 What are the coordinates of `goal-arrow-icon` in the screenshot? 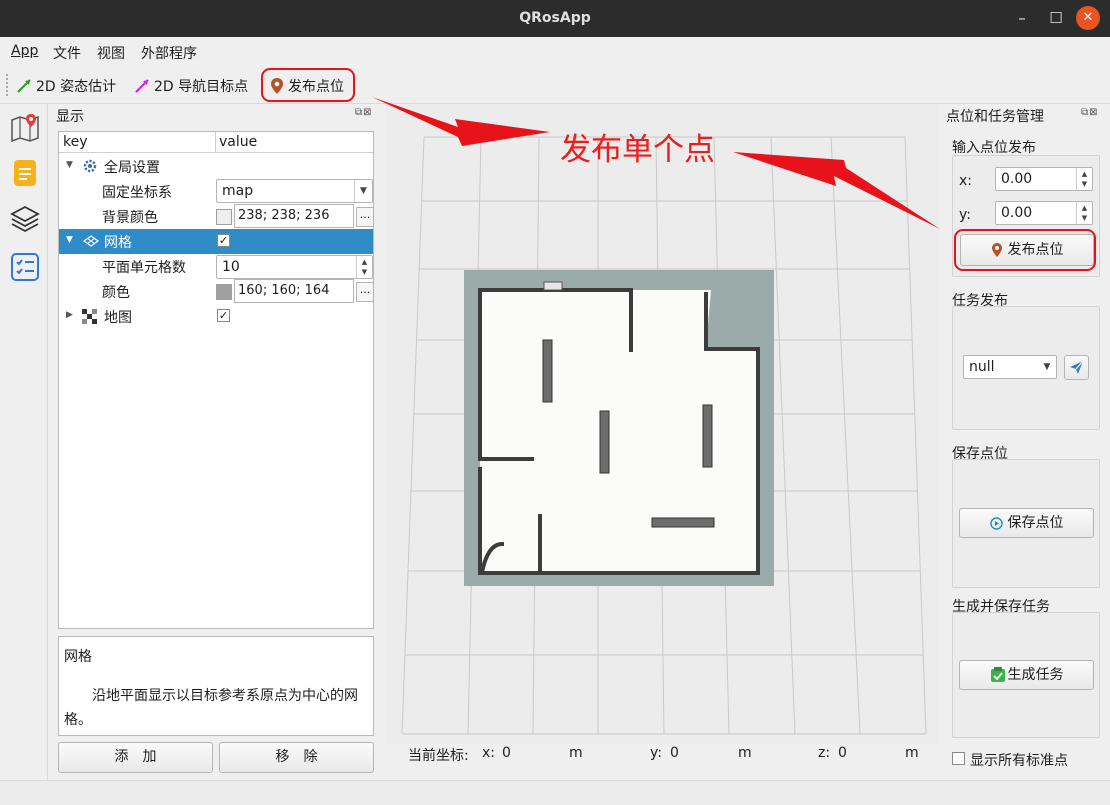 It's located at (142, 86).